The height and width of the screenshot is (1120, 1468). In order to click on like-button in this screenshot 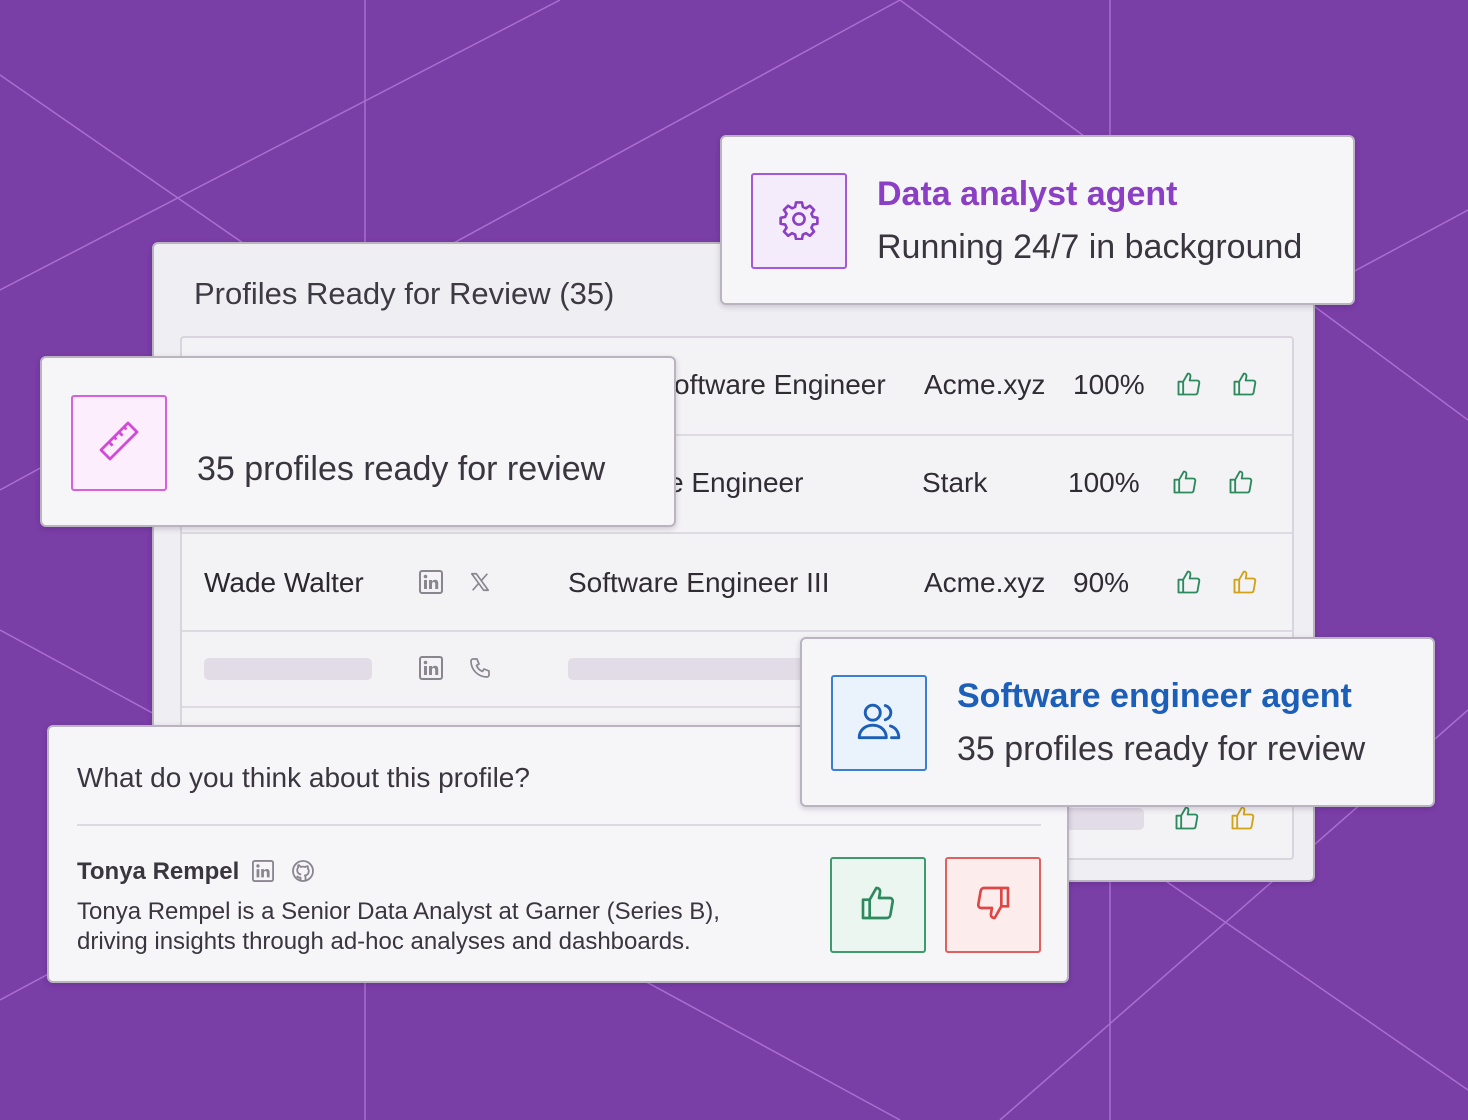, I will do `click(878, 905)`.